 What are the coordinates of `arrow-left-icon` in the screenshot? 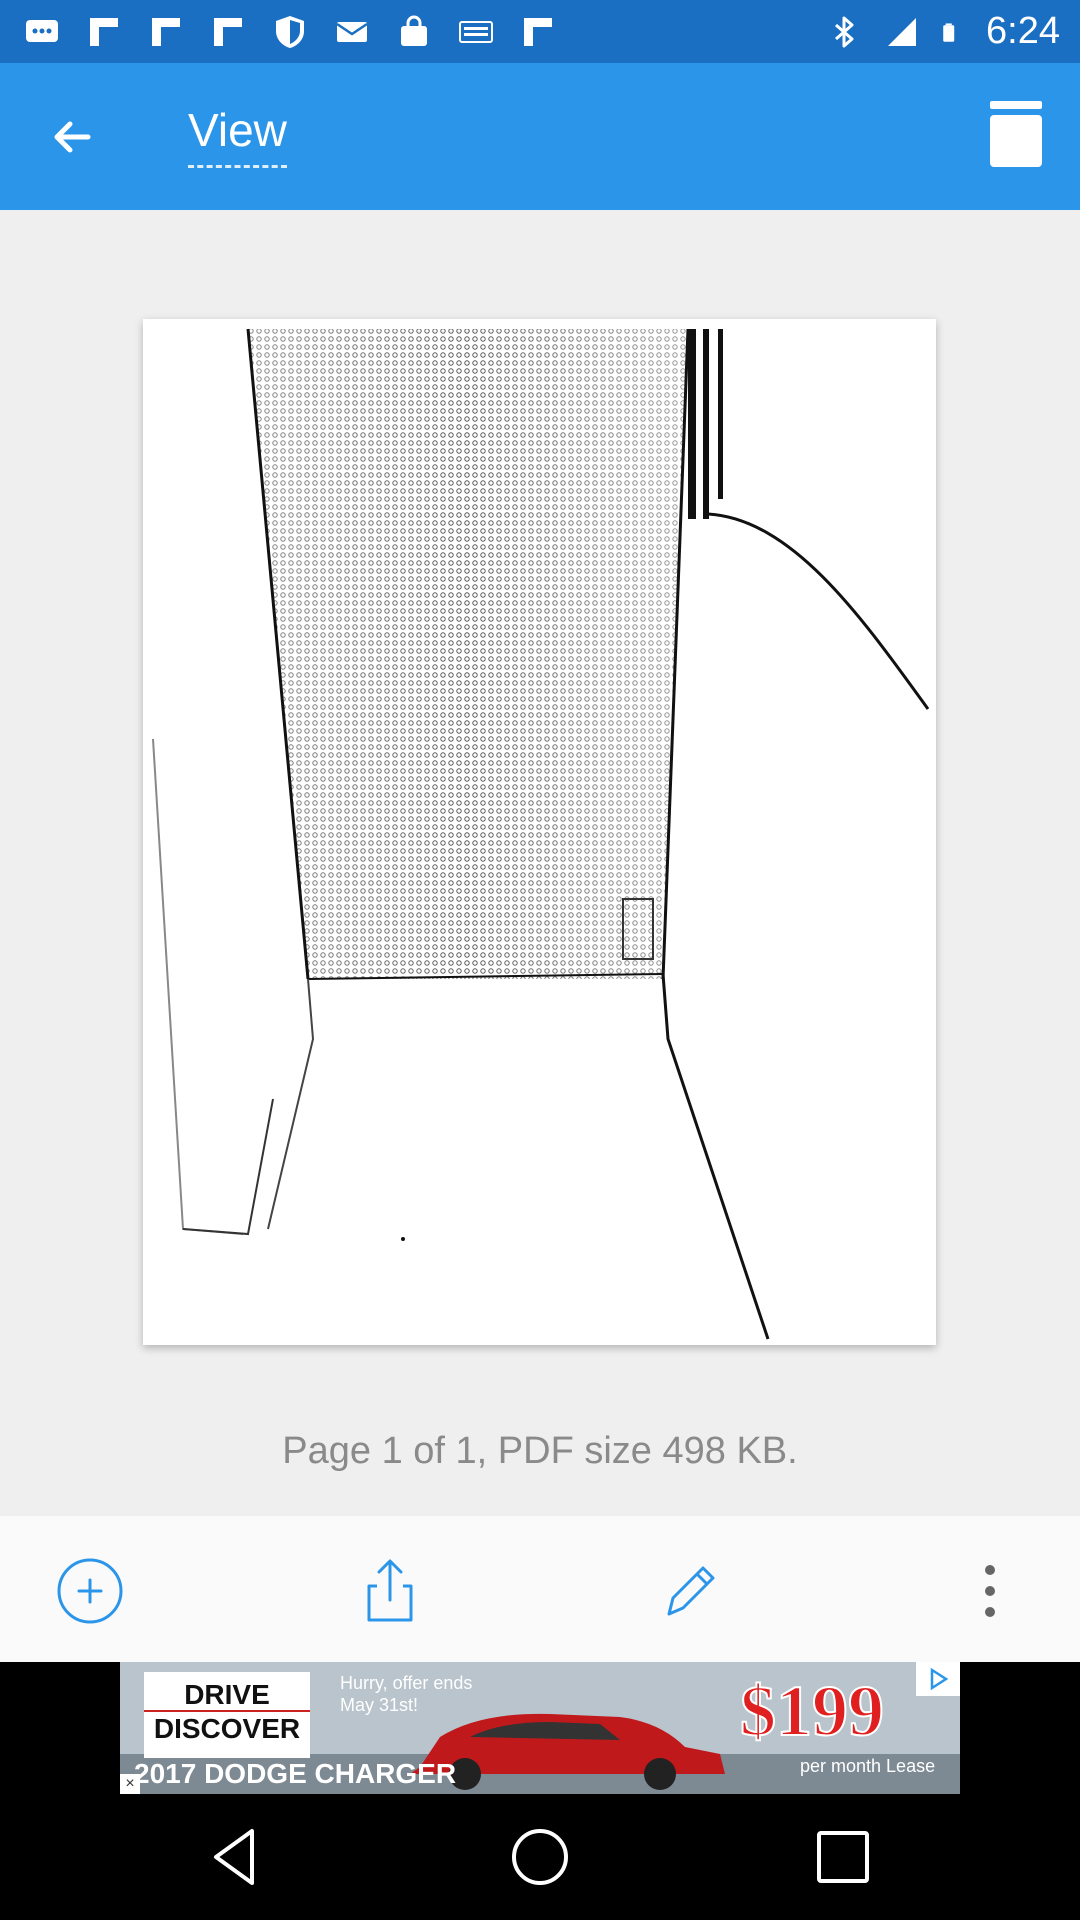 It's located at (72, 137).